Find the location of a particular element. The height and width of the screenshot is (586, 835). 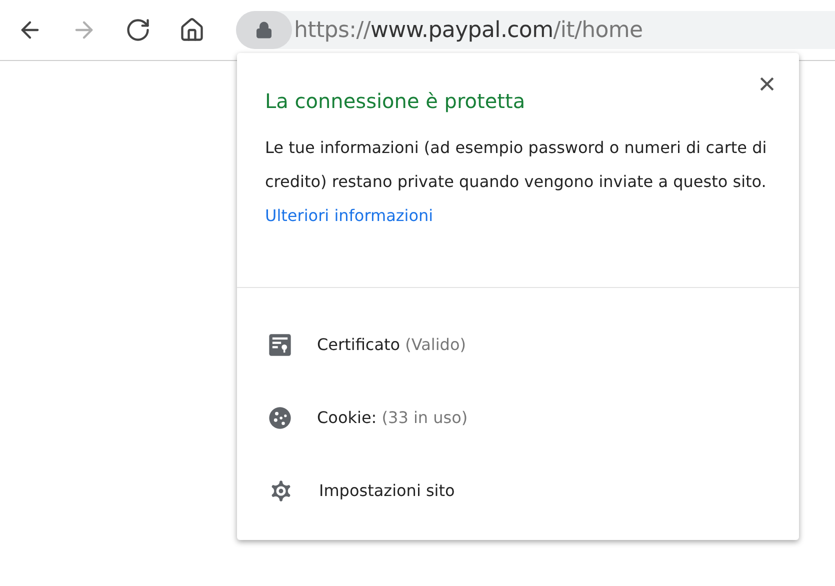

lock-icon is located at coordinates (264, 30).